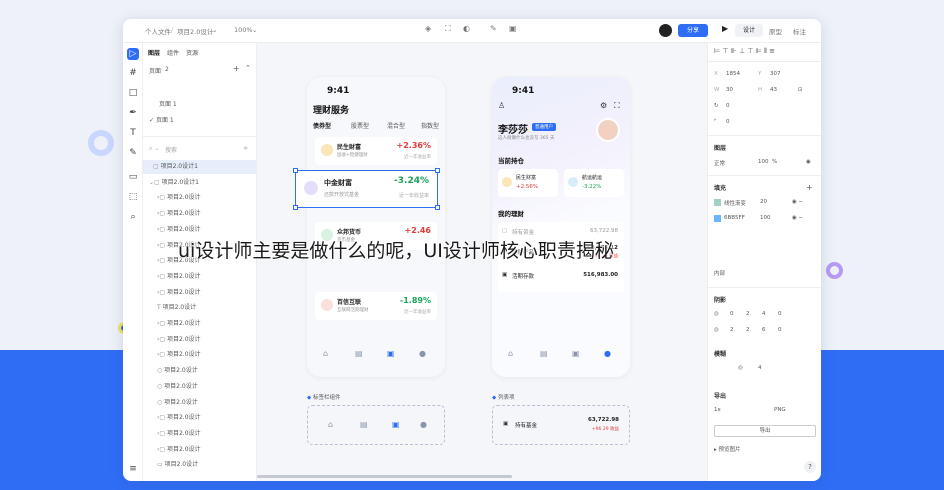 The image size is (944, 490). Describe the element at coordinates (428, 28) in the screenshot. I see `component-icon: ◈` at that location.